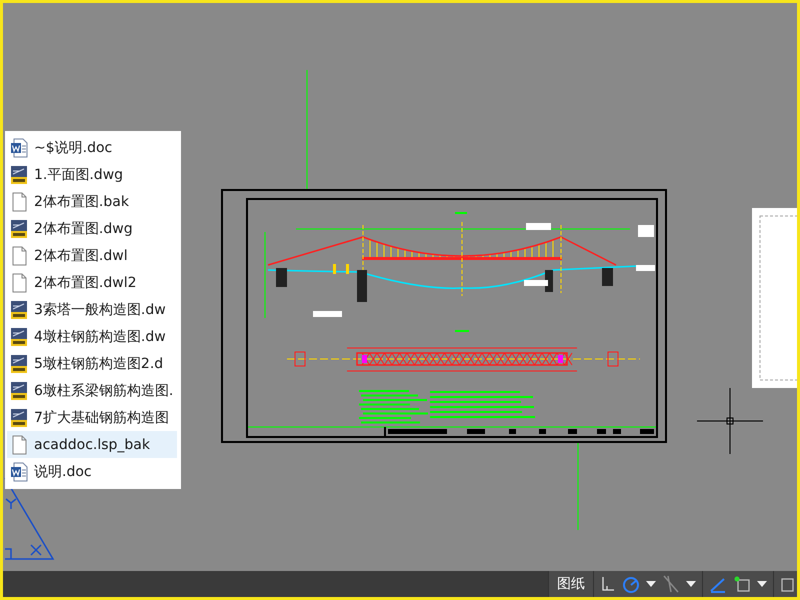 This screenshot has width=800, height=600. What do you see at coordinates (671, 584) in the screenshot?
I see `isodraft-icon` at bounding box center [671, 584].